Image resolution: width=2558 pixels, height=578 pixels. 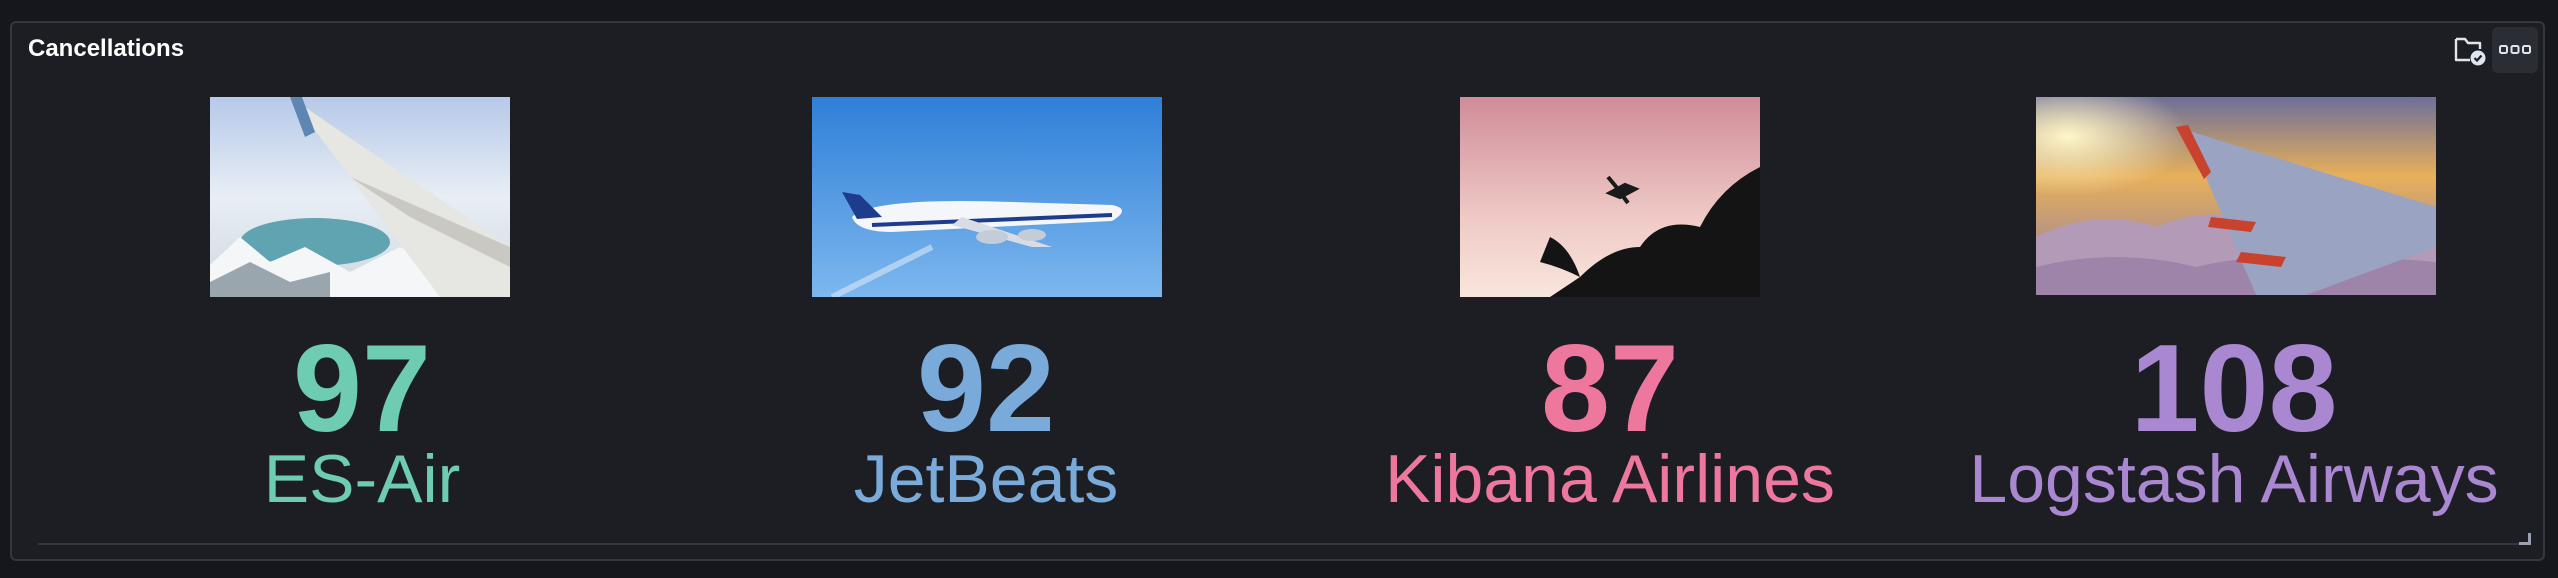 I want to click on folder-check-icon, so click(x=2469, y=50).